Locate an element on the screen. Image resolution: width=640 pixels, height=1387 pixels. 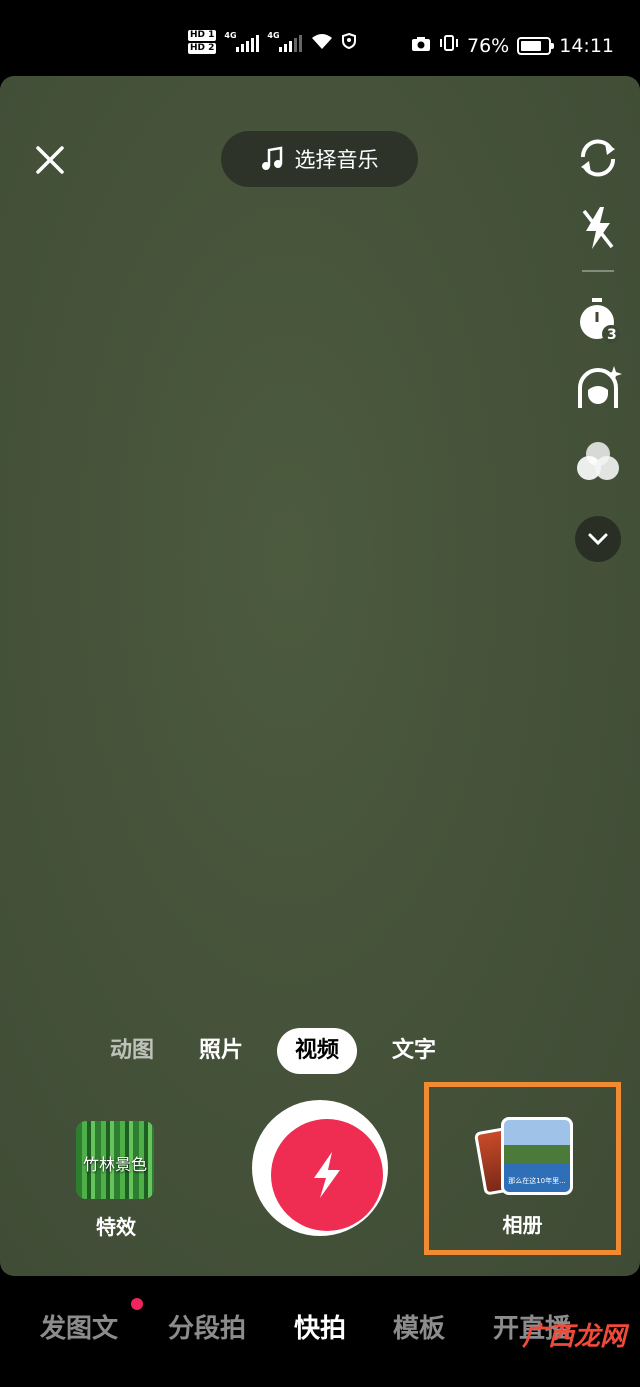
effects-thumbnail: 竹林景色 is located at coordinates (115, 1160).